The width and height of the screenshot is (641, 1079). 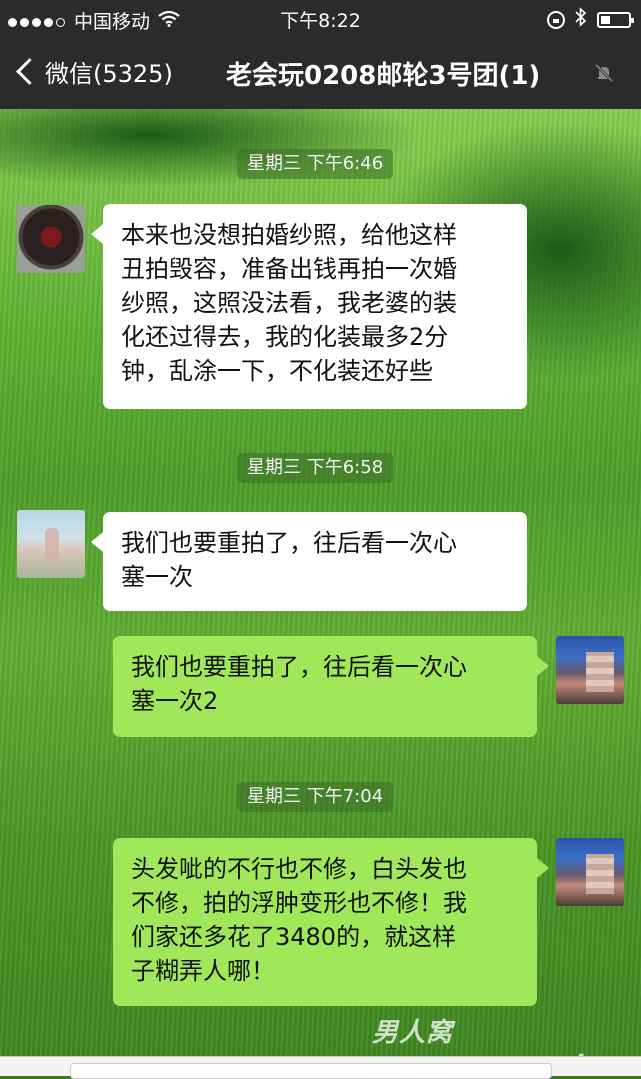 I want to click on mute-icon, so click(x=604, y=73).